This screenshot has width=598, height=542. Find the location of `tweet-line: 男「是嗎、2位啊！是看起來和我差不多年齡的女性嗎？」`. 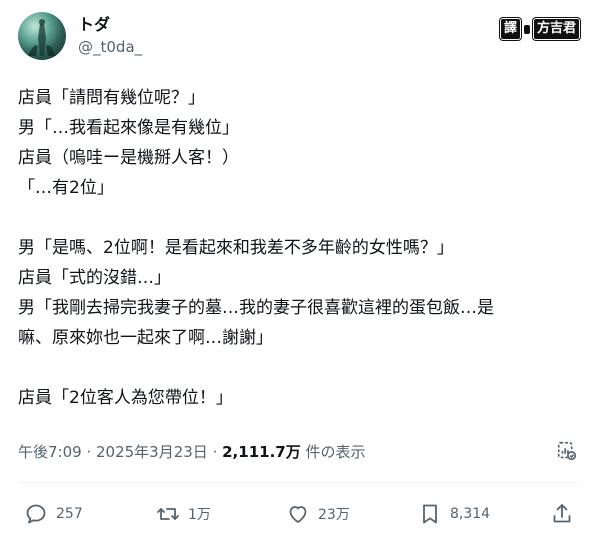

tweet-line: 男「是嗎、2位啊！是看起來和我差不多年齡的女性嗎？」 is located at coordinates (236, 248).